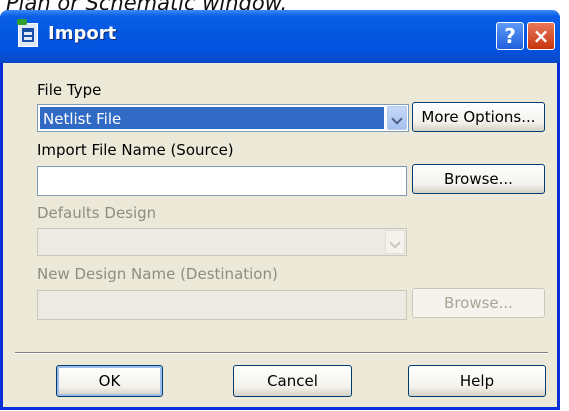 The image size is (569, 411). Describe the element at coordinates (69, 90) in the screenshot. I see `file-type-label: File Type` at that location.